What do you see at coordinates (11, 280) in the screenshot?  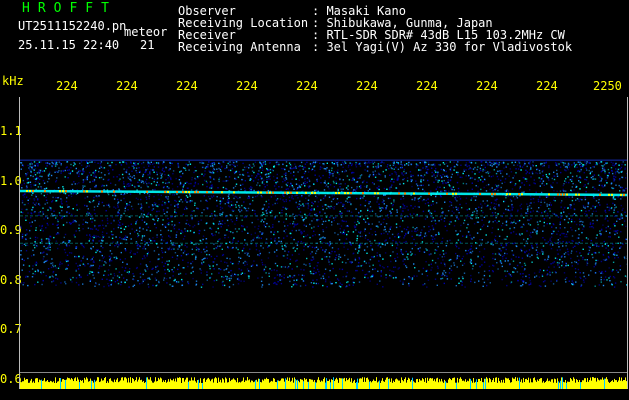 I see `y-tick-label: 0.8` at bounding box center [11, 280].